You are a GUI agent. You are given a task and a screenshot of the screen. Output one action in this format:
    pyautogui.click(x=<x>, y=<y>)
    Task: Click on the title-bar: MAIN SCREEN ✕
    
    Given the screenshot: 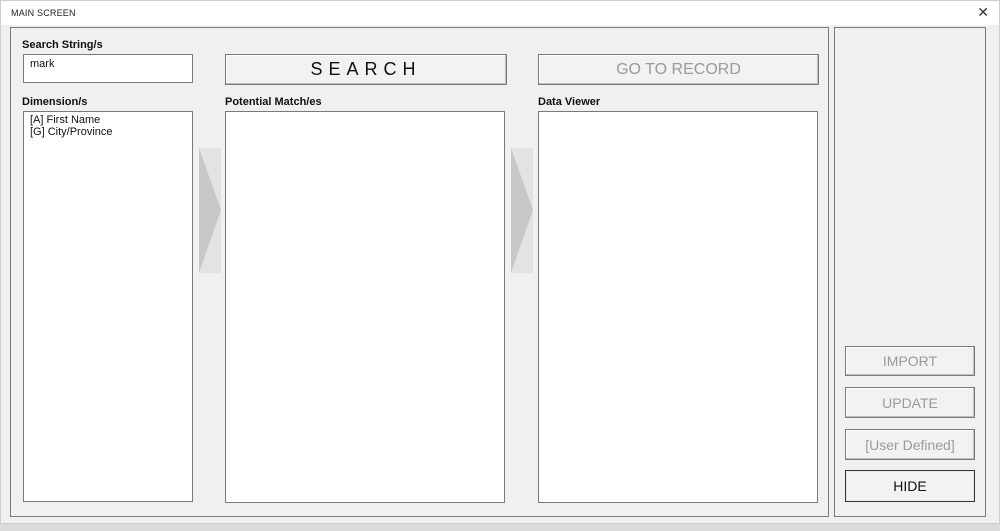 What is the action you would take?
    pyautogui.click(x=500, y=13)
    